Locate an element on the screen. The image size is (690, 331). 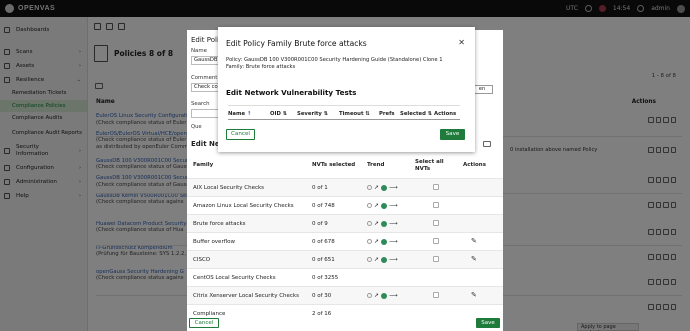
table-row: AIX Local Security Checks 0 of 1 ➚ ⟶ is located at coordinates (345, 187).